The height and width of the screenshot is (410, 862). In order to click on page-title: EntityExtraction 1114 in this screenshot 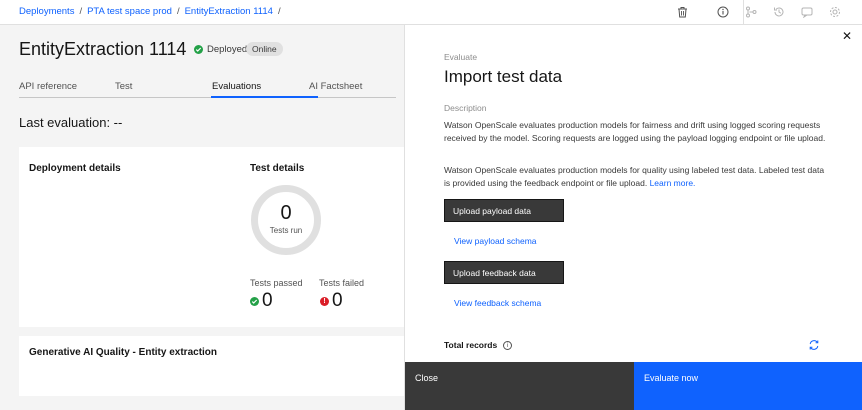, I will do `click(103, 49)`.